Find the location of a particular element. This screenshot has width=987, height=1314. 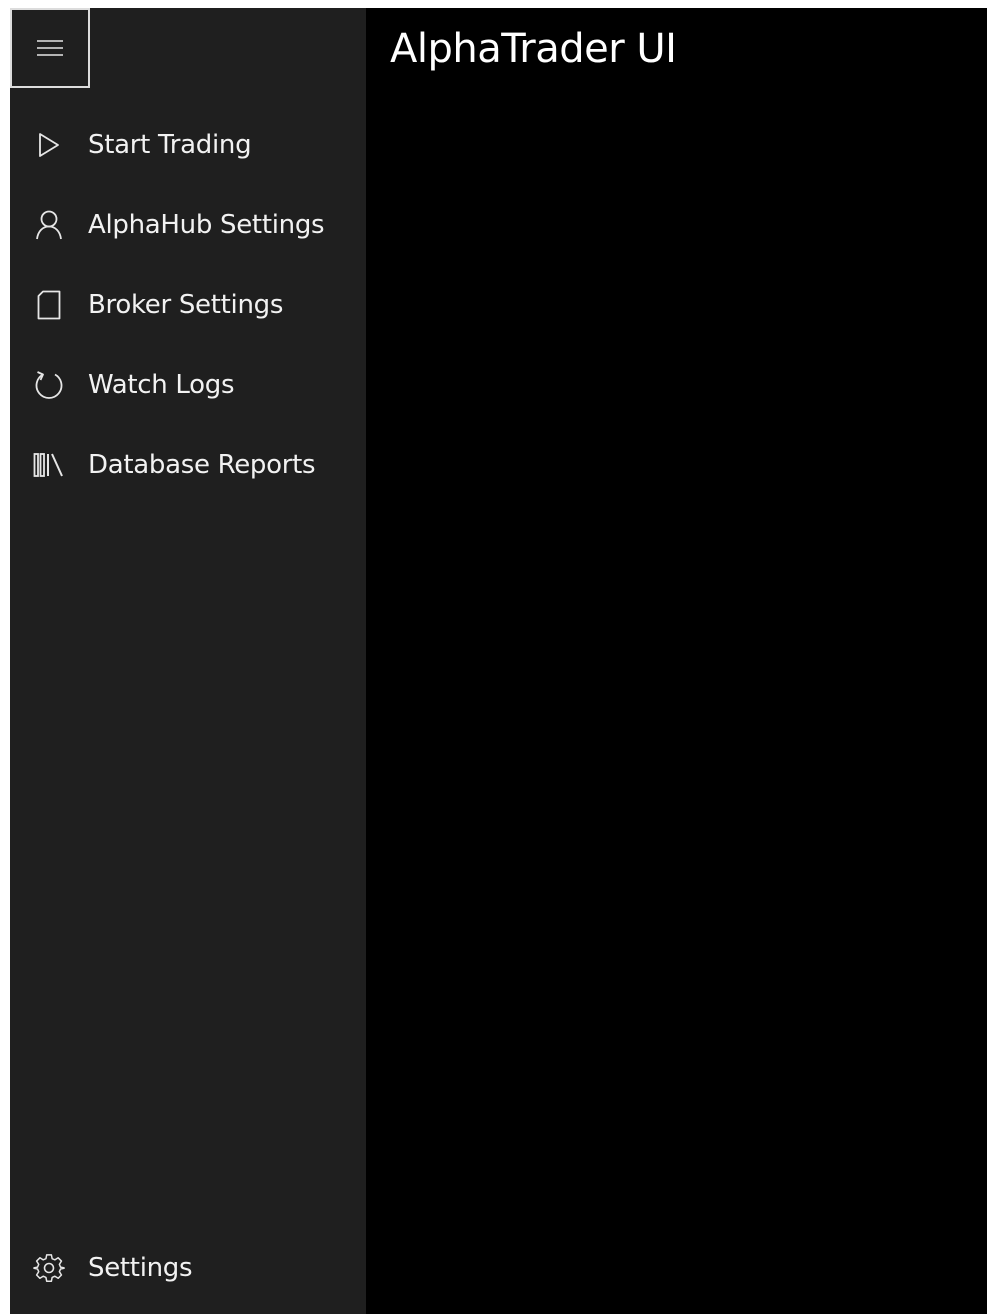

page-icon is located at coordinates (49, 305).